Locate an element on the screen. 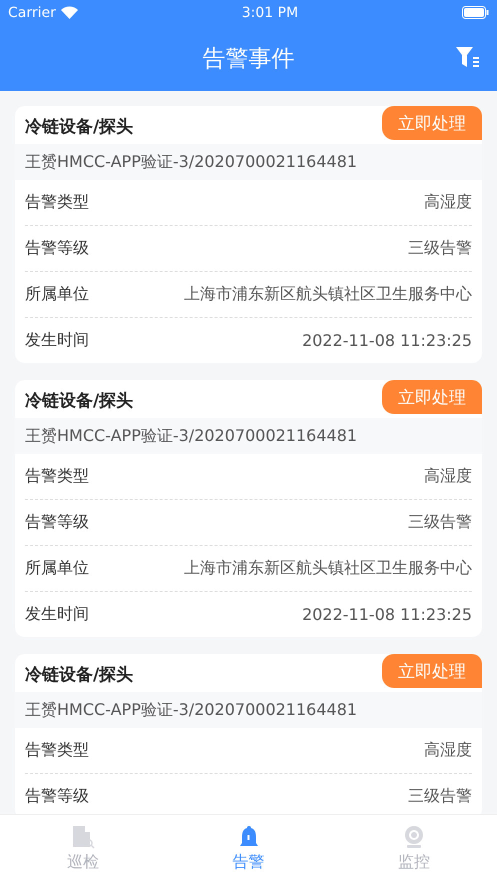 The height and width of the screenshot is (883, 497). wifi-icon is located at coordinates (69, 12).